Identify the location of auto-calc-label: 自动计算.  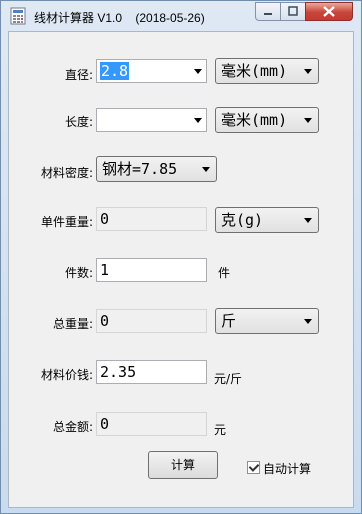
(287, 468).